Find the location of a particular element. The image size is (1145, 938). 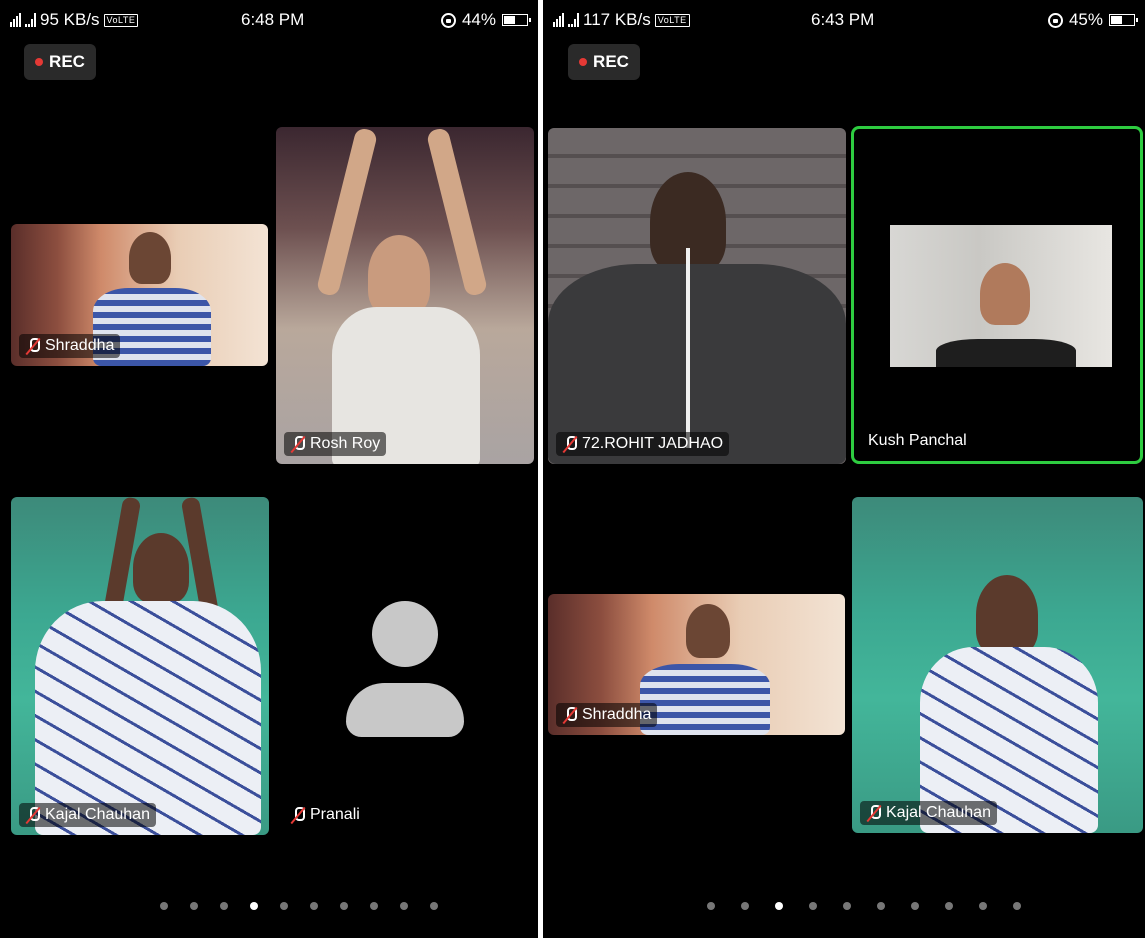

status-bar: 117 KB/s VoLTE 6:43 PM 45% is located at coordinates (844, 20).